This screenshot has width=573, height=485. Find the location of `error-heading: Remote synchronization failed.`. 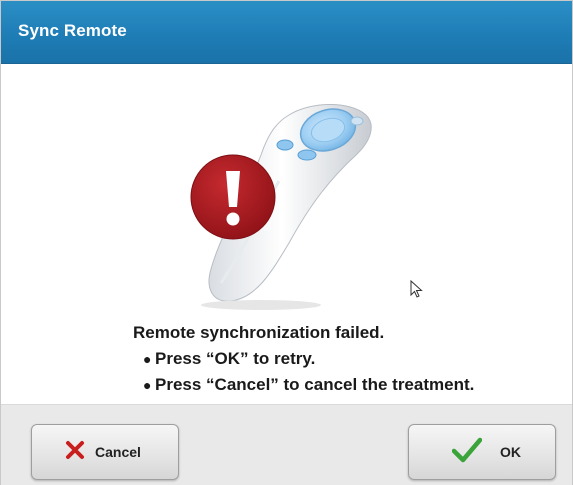

error-heading: Remote synchronization failed. is located at coordinates (259, 332).